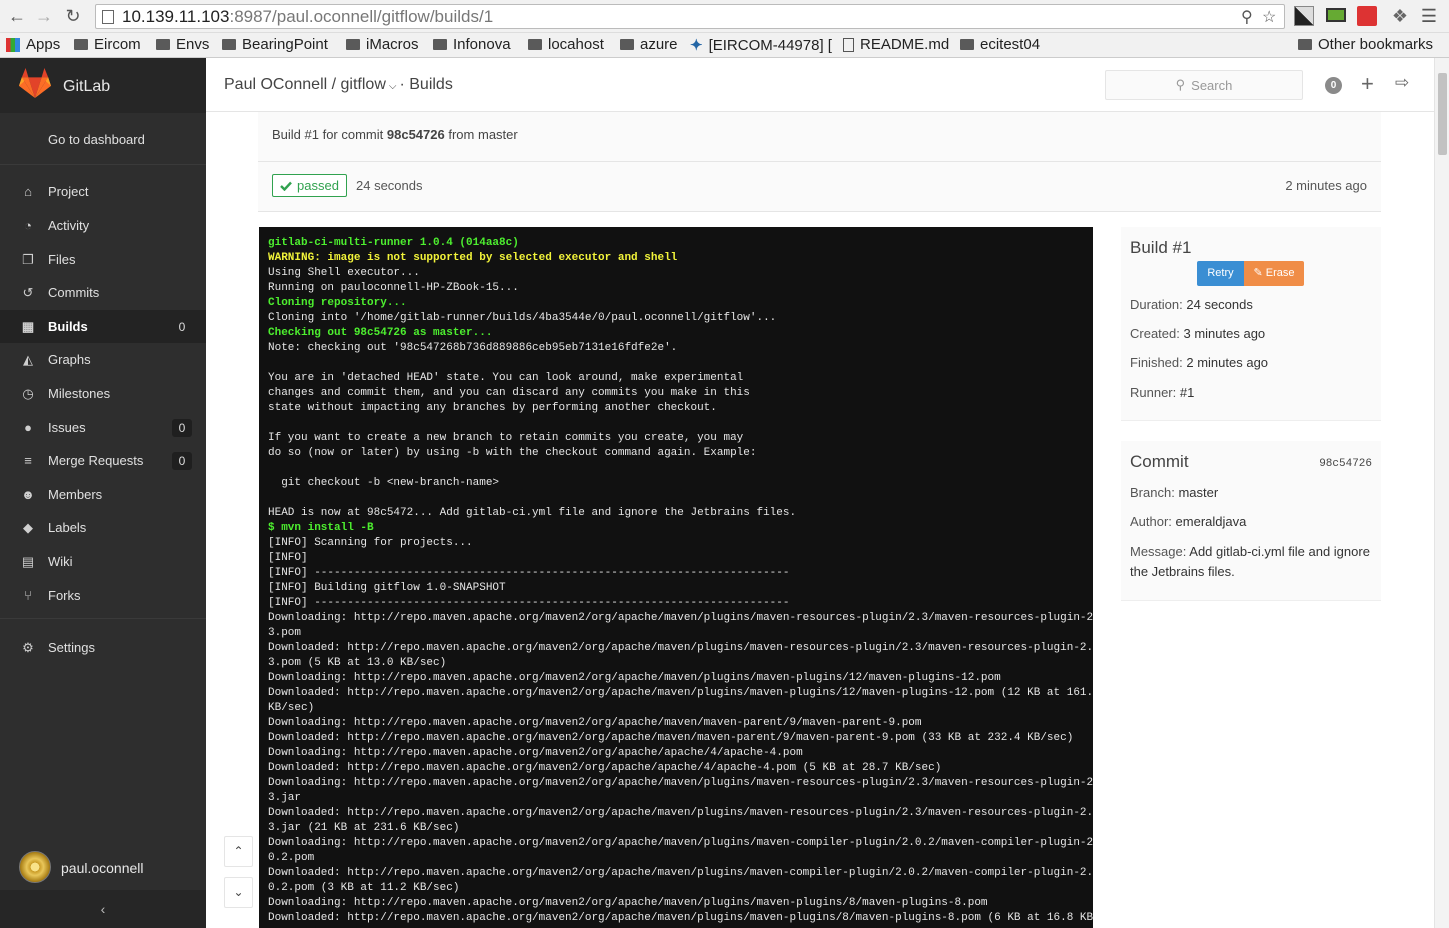 Image resolution: width=1449 pixels, height=928 pixels. What do you see at coordinates (28, 259) in the screenshot?
I see `files-icon: ❐` at bounding box center [28, 259].